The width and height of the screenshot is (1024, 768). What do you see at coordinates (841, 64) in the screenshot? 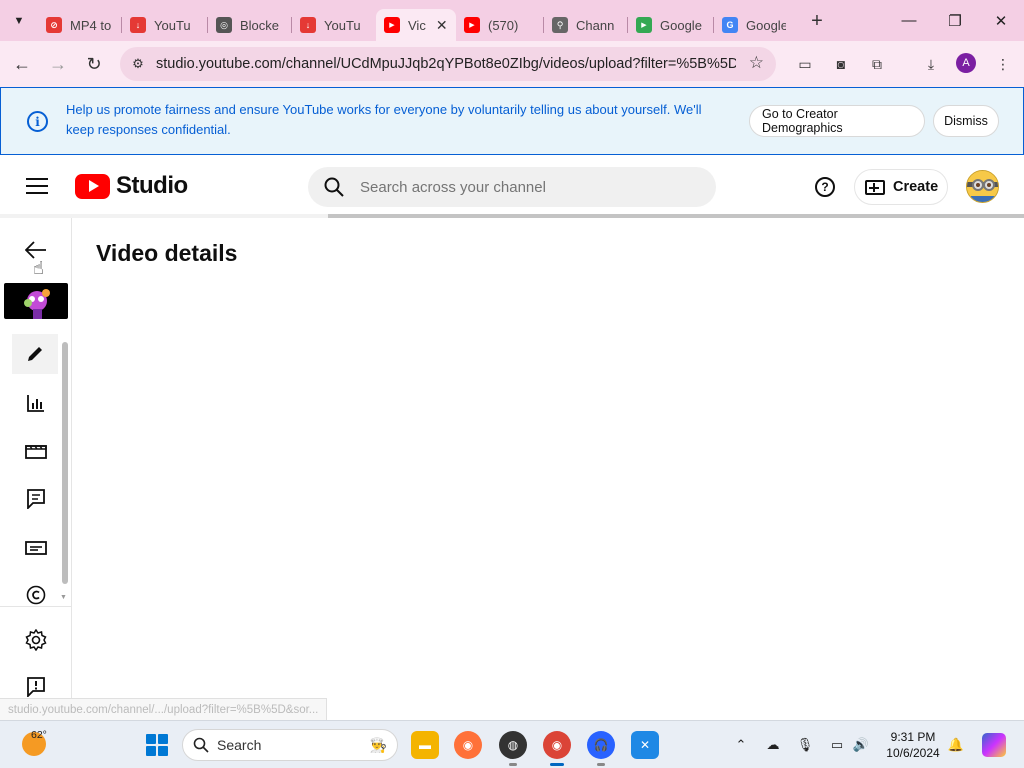
I see `incognito-icon: ◙` at bounding box center [841, 64].